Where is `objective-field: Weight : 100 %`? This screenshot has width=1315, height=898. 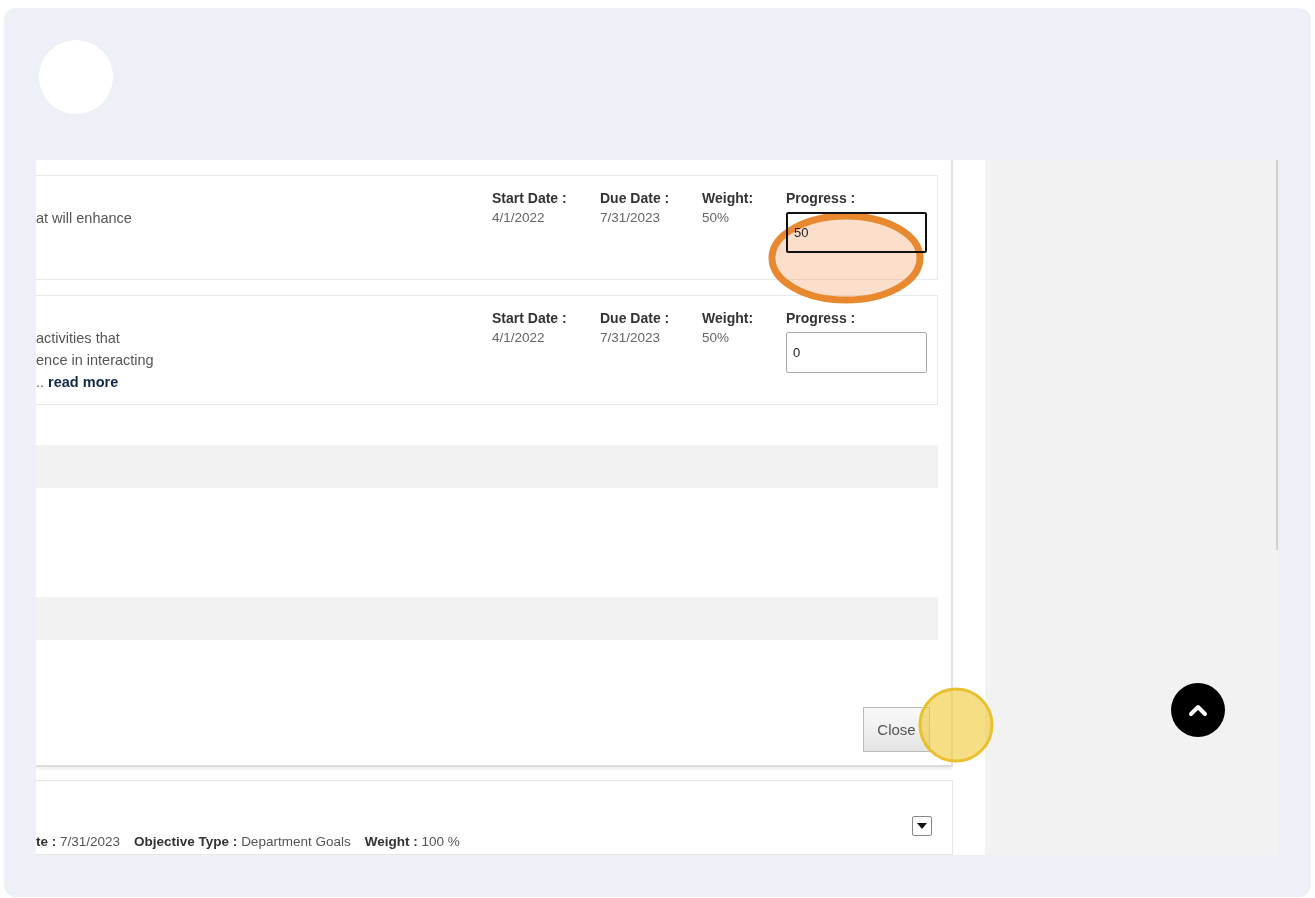 objective-field: Weight : 100 % is located at coordinates (412, 841).